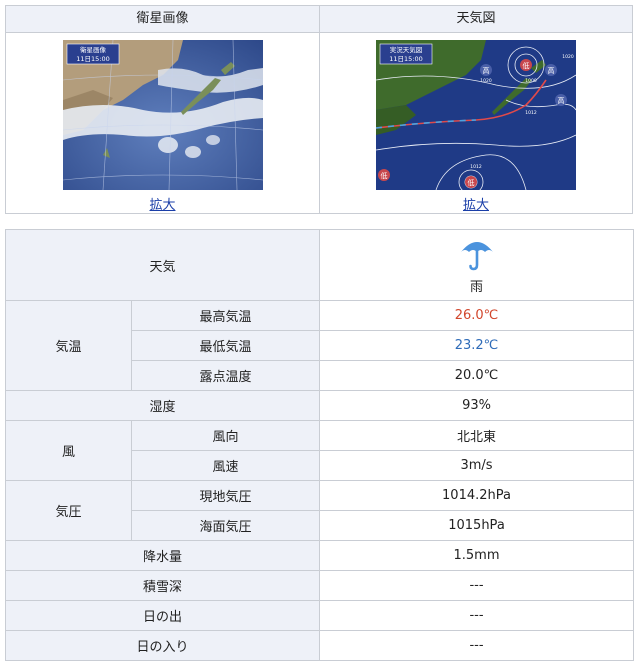 The width and height of the screenshot is (639, 666). I want to click on precipitation-value: 1.5mm, so click(477, 555).